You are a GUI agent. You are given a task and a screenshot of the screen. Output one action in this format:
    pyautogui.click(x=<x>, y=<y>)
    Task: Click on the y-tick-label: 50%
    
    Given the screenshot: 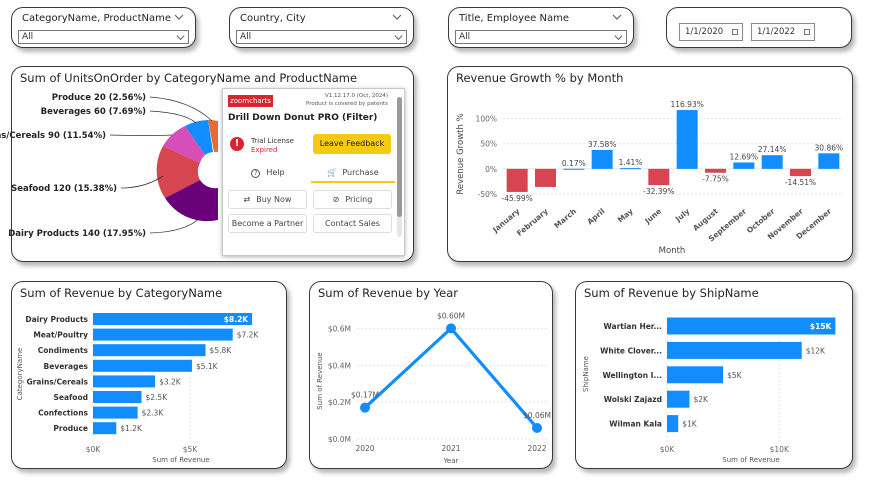 What is the action you would take?
    pyautogui.click(x=488, y=144)
    